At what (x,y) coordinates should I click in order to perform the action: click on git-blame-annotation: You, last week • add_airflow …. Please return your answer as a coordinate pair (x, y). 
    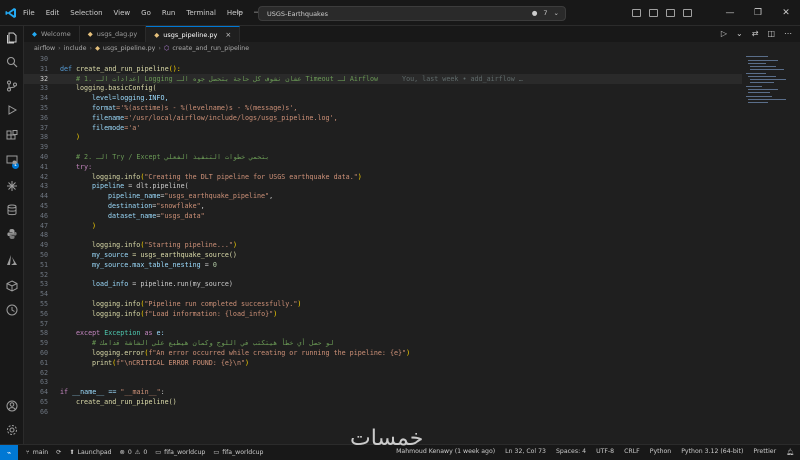
    Looking at the image, I should click on (462, 78).